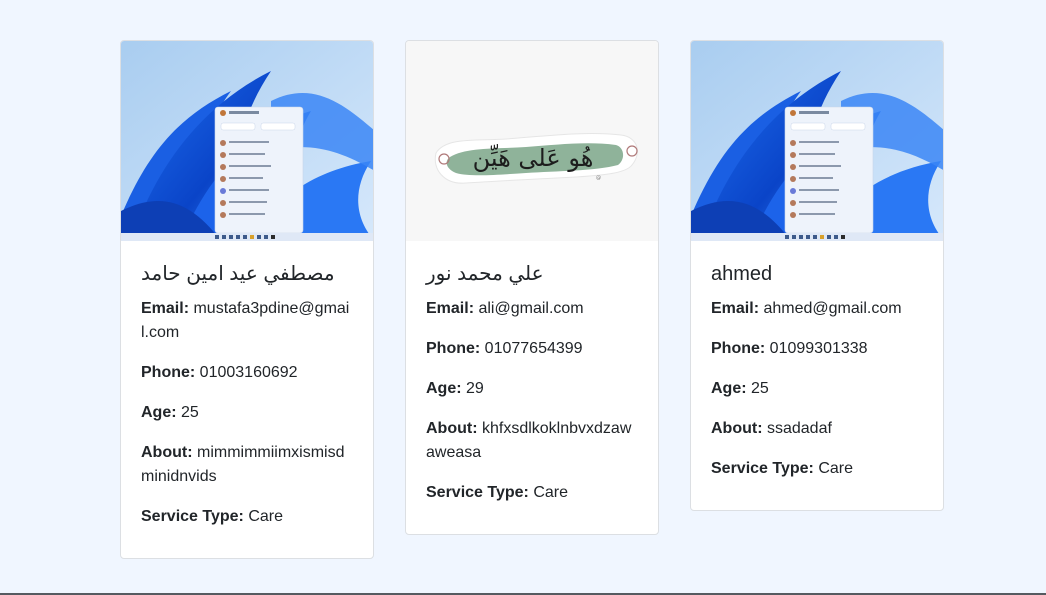 This screenshot has width=1046, height=595. Describe the element at coordinates (238, 274) in the screenshot. I see `profile-name: مصطفي عيد امين حامد` at that location.